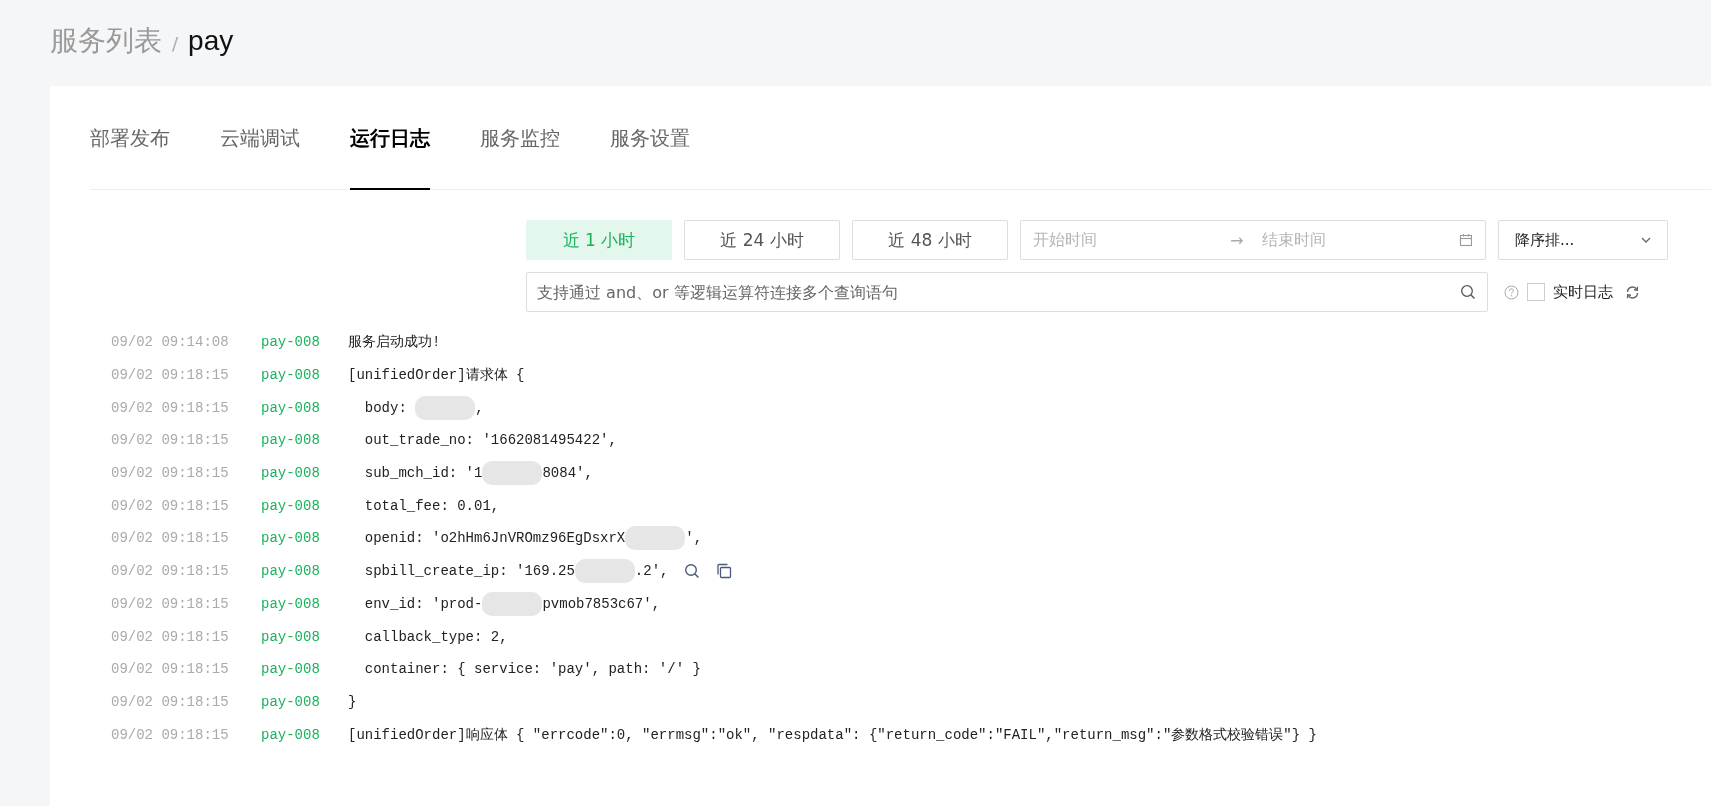  What do you see at coordinates (1237, 240) in the screenshot?
I see `range-arrow: →` at bounding box center [1237, 240].